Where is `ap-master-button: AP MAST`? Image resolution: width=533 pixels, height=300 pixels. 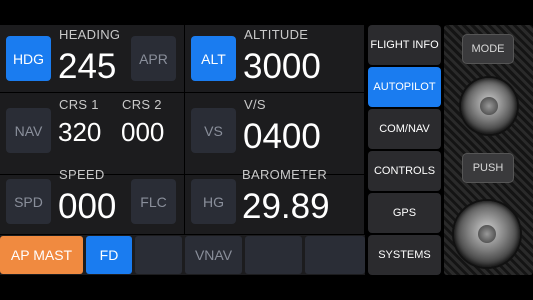
ap-master-button: AP MAST is located at coordinates (41, 255).